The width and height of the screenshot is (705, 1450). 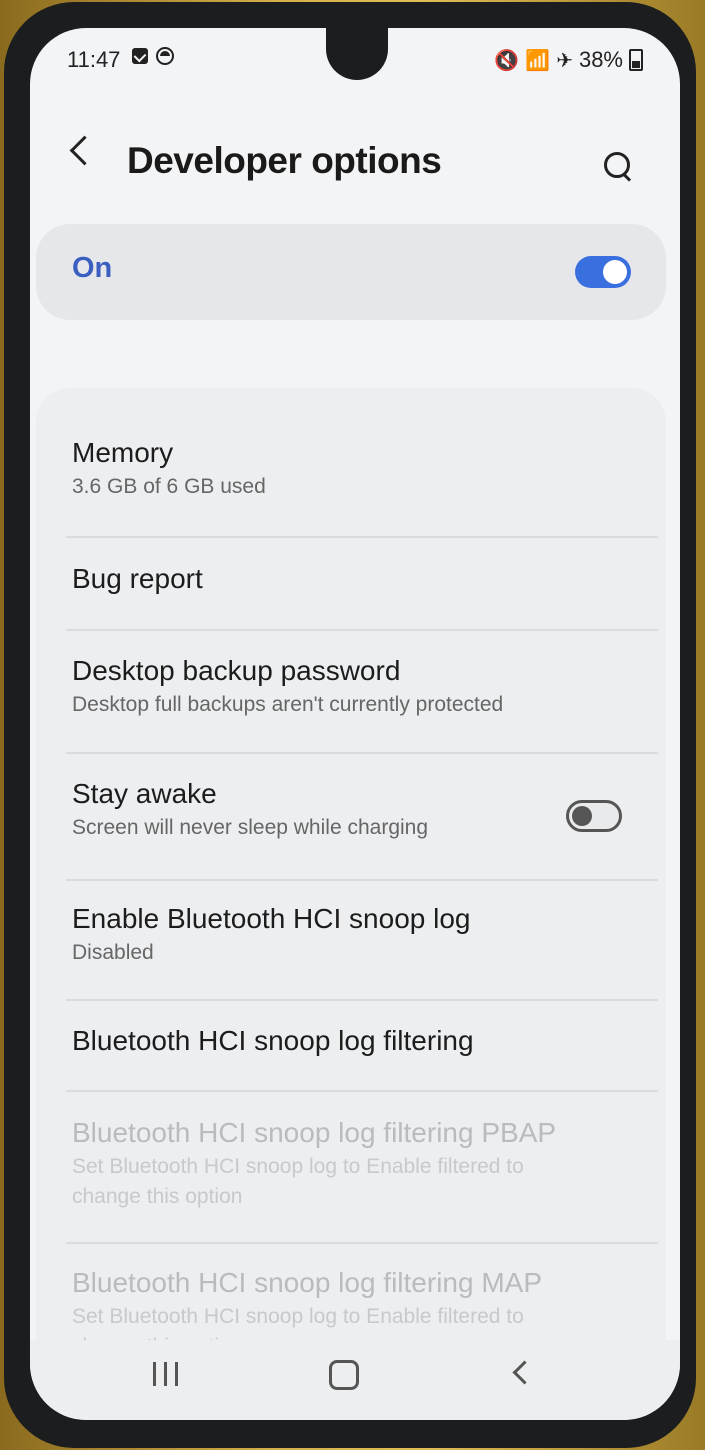 I want to click on master-switch-card: On, so click(x=351, y=272).